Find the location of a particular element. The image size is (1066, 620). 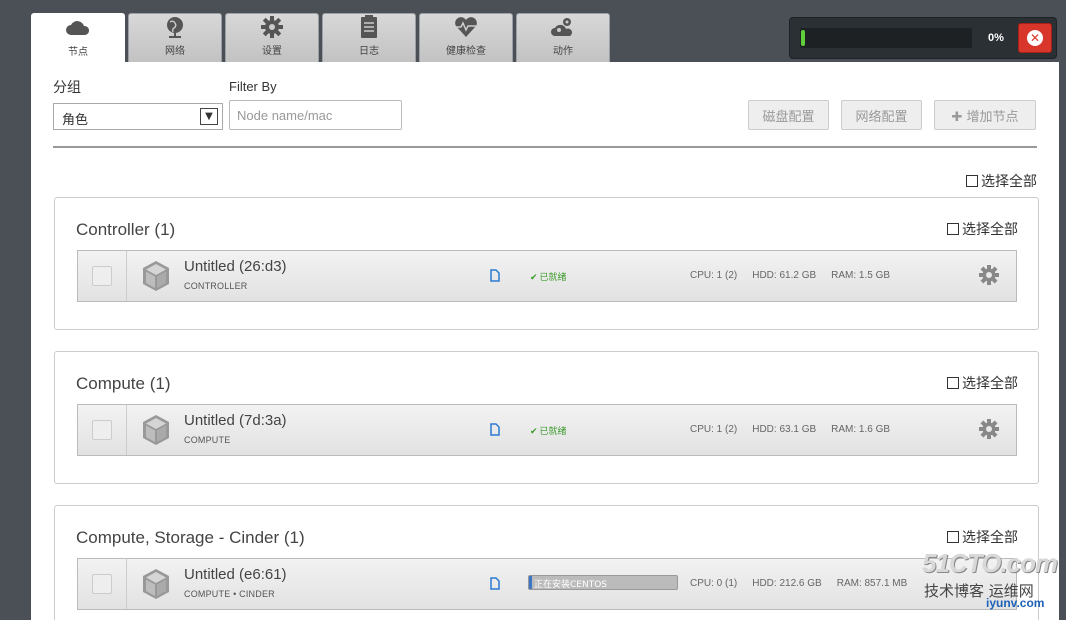

node-ram: RAM: 857.1 MB is located at coordinates (872, 583).